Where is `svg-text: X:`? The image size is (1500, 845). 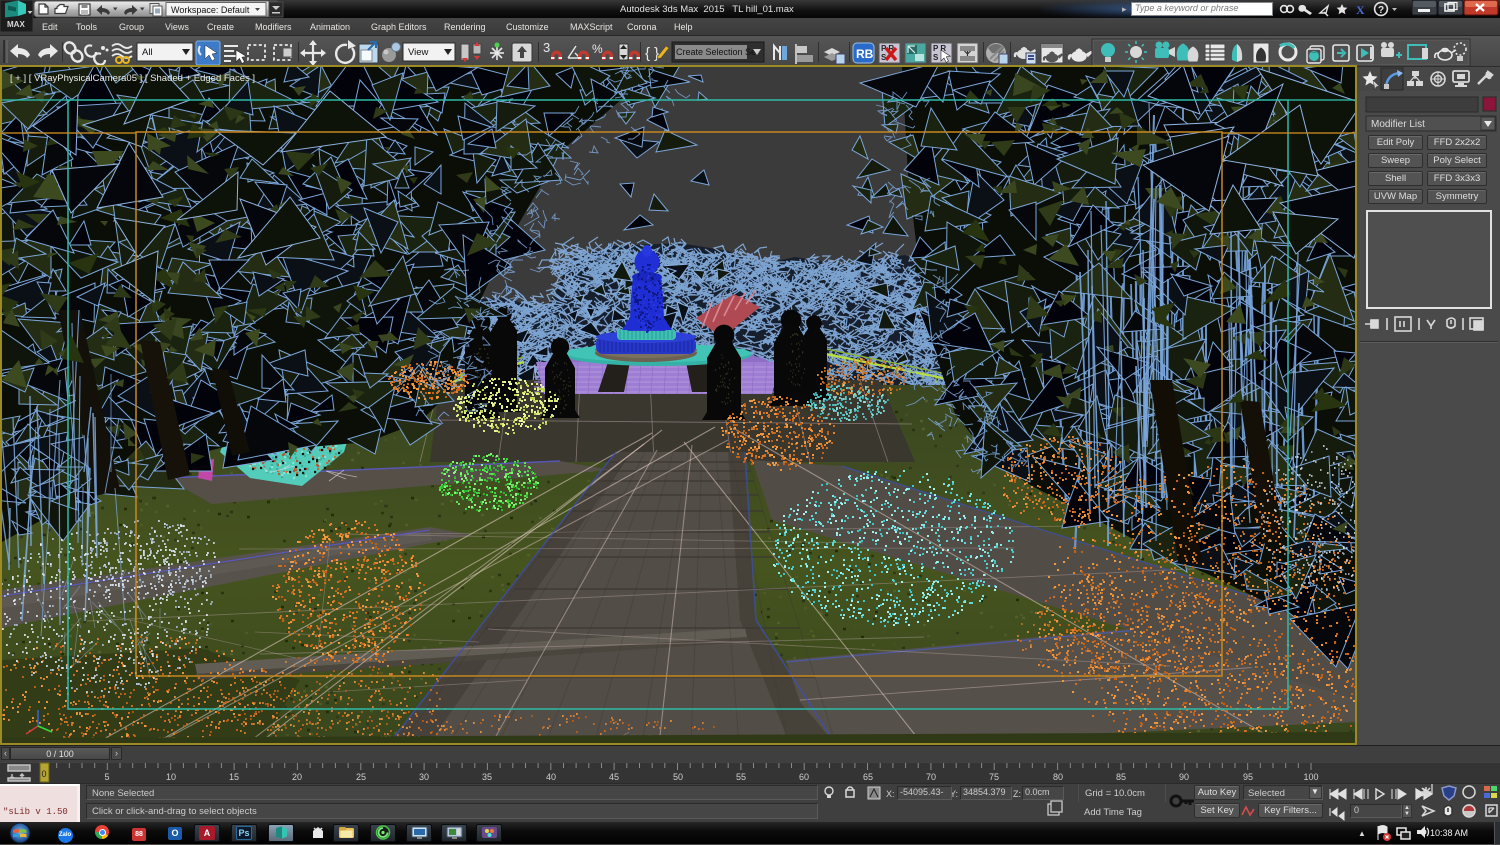 svg-text: X: is located at coordinates (890, 794).